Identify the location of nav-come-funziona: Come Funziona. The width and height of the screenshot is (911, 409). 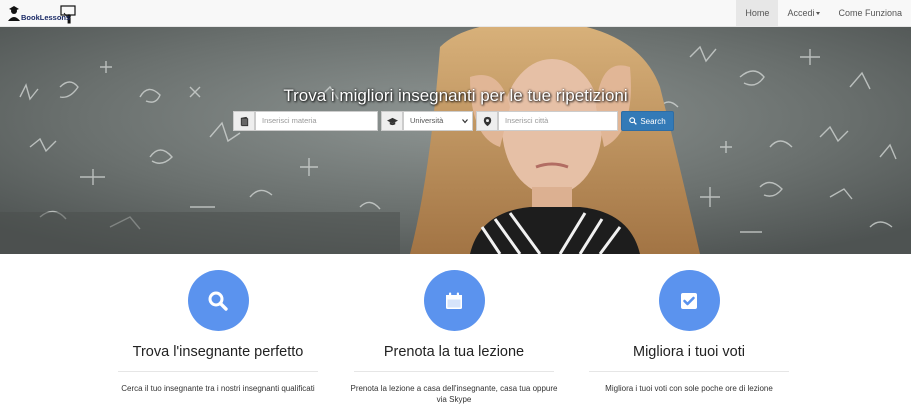
(870, 13).